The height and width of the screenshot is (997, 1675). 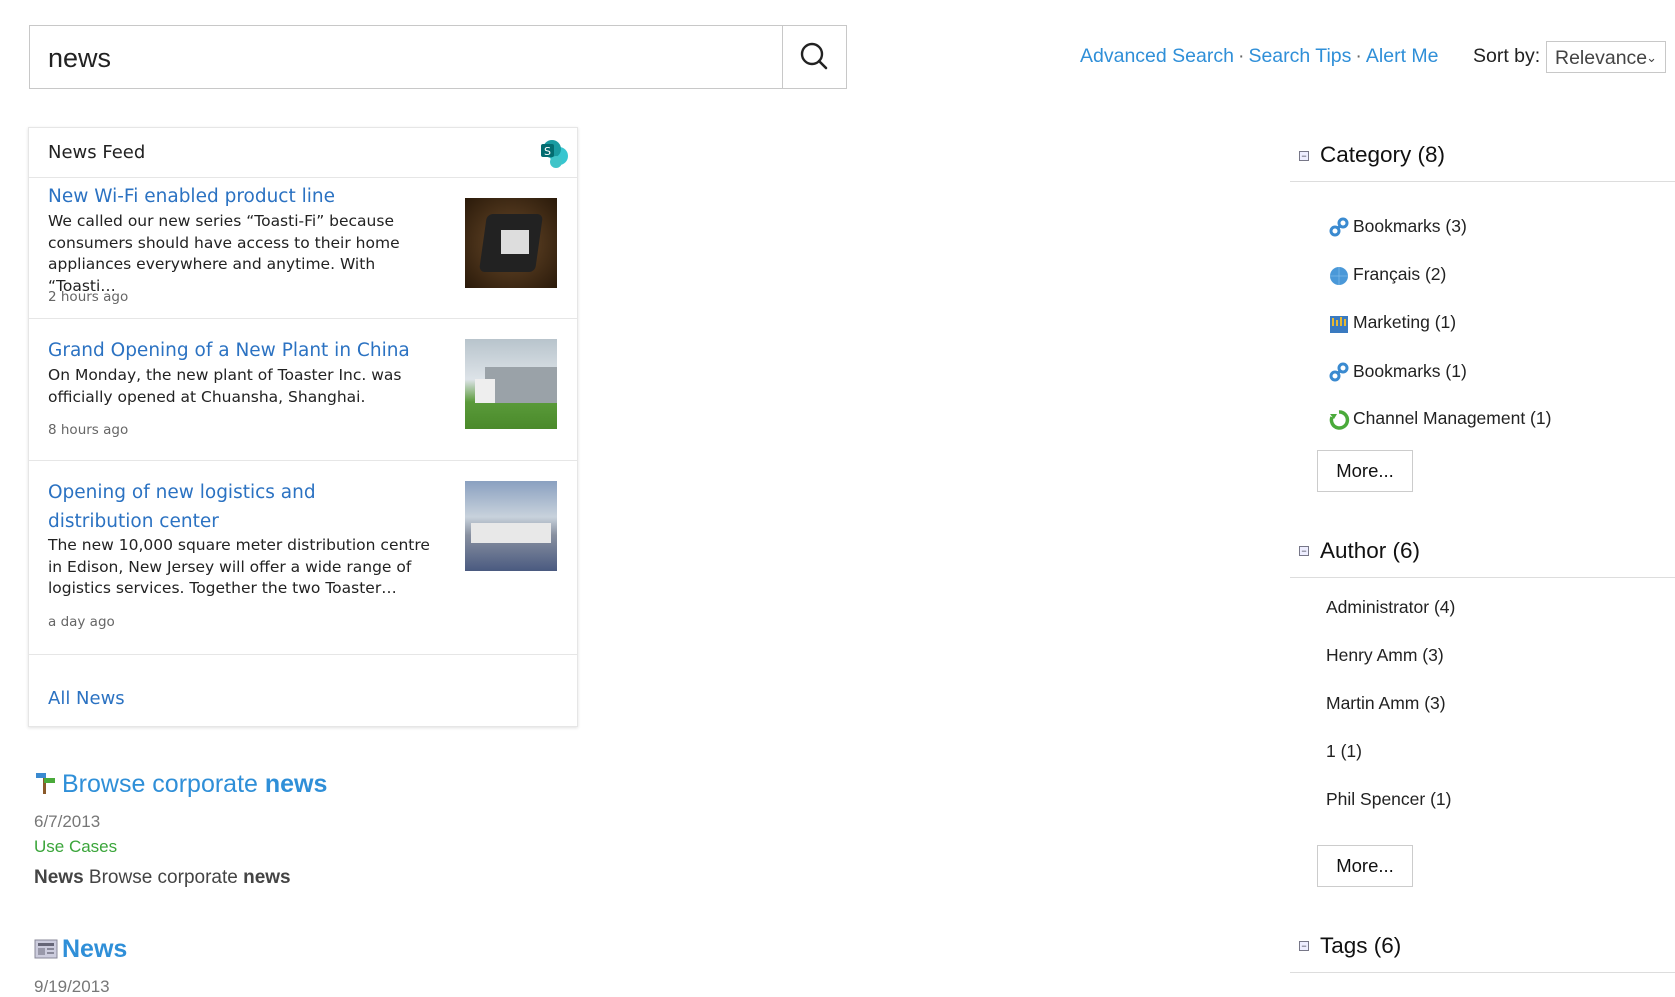 What do you see at coordinates (1410, 371) in the screenshot?
I see `facet-item-label: Bookmarks (1)` at bounding box center [1410, 371].